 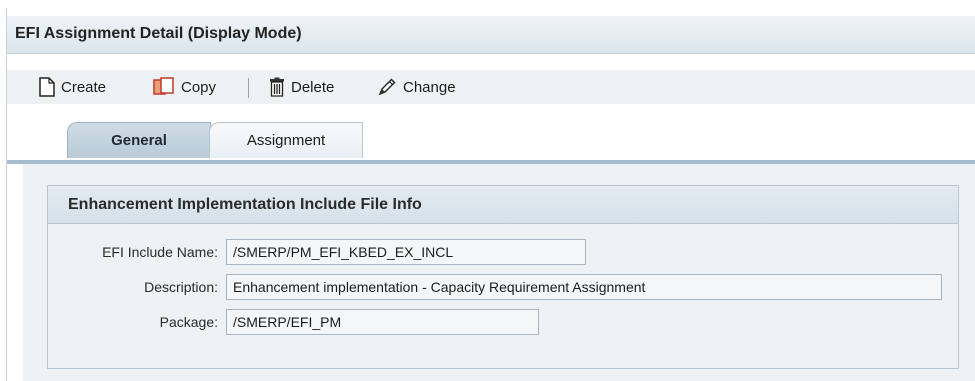 I want to click on change-label: Change, so click(x=429, y=87).